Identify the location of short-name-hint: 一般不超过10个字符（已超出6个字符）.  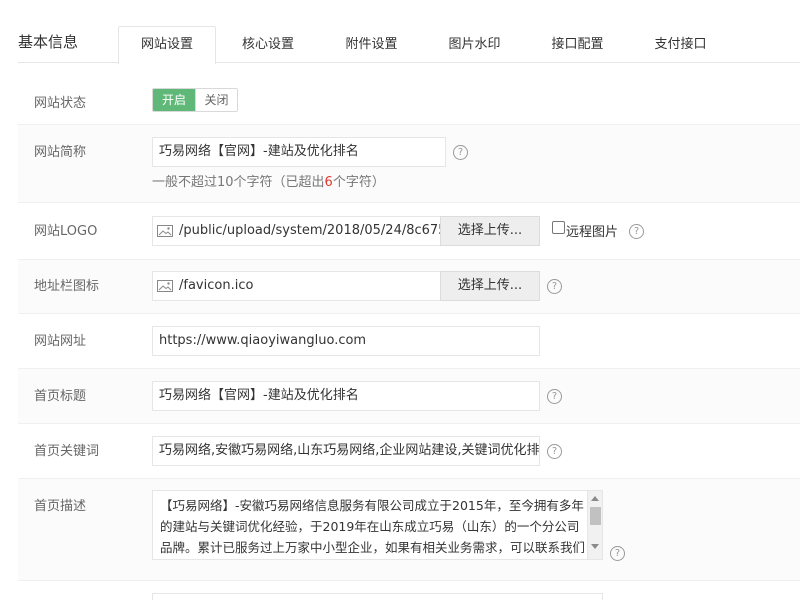
(268, 180).